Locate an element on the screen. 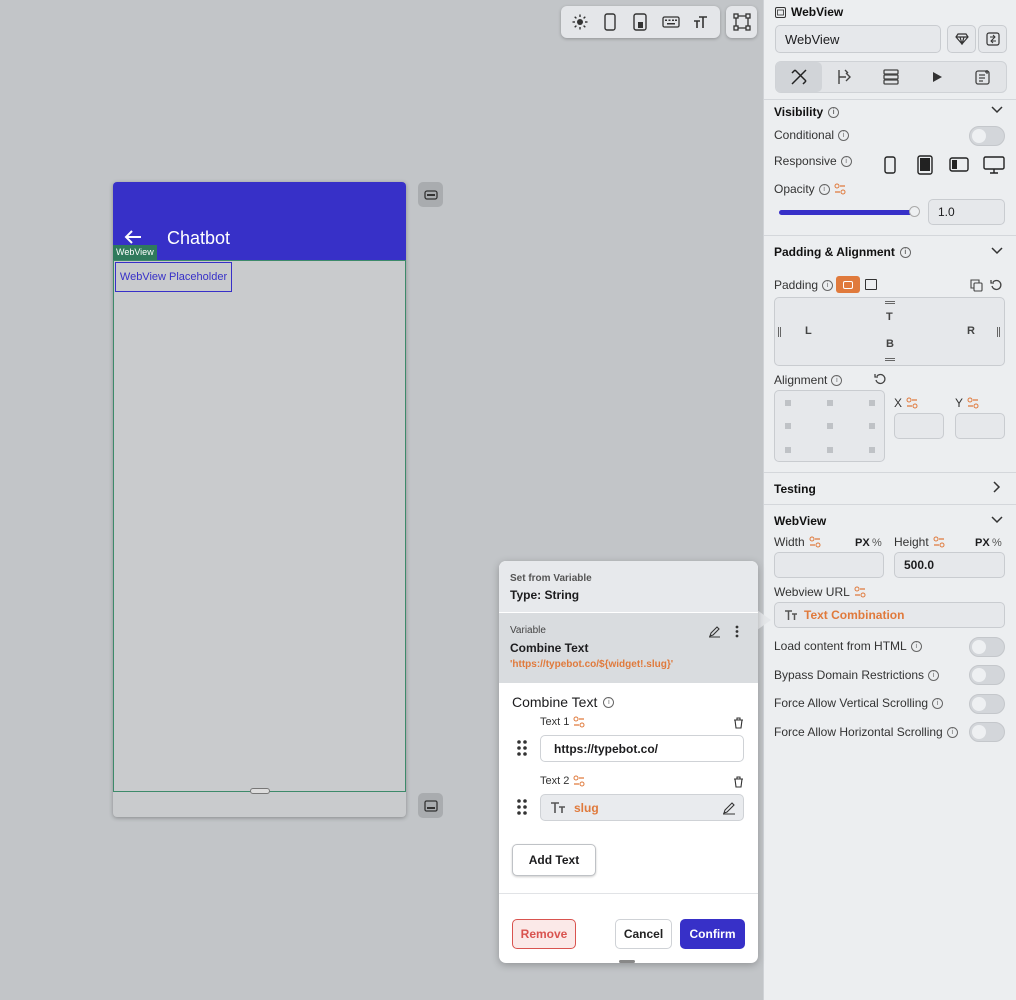 This screenshot has width=1016, height=1000. actions-icon is located at coordinates (844, 76).